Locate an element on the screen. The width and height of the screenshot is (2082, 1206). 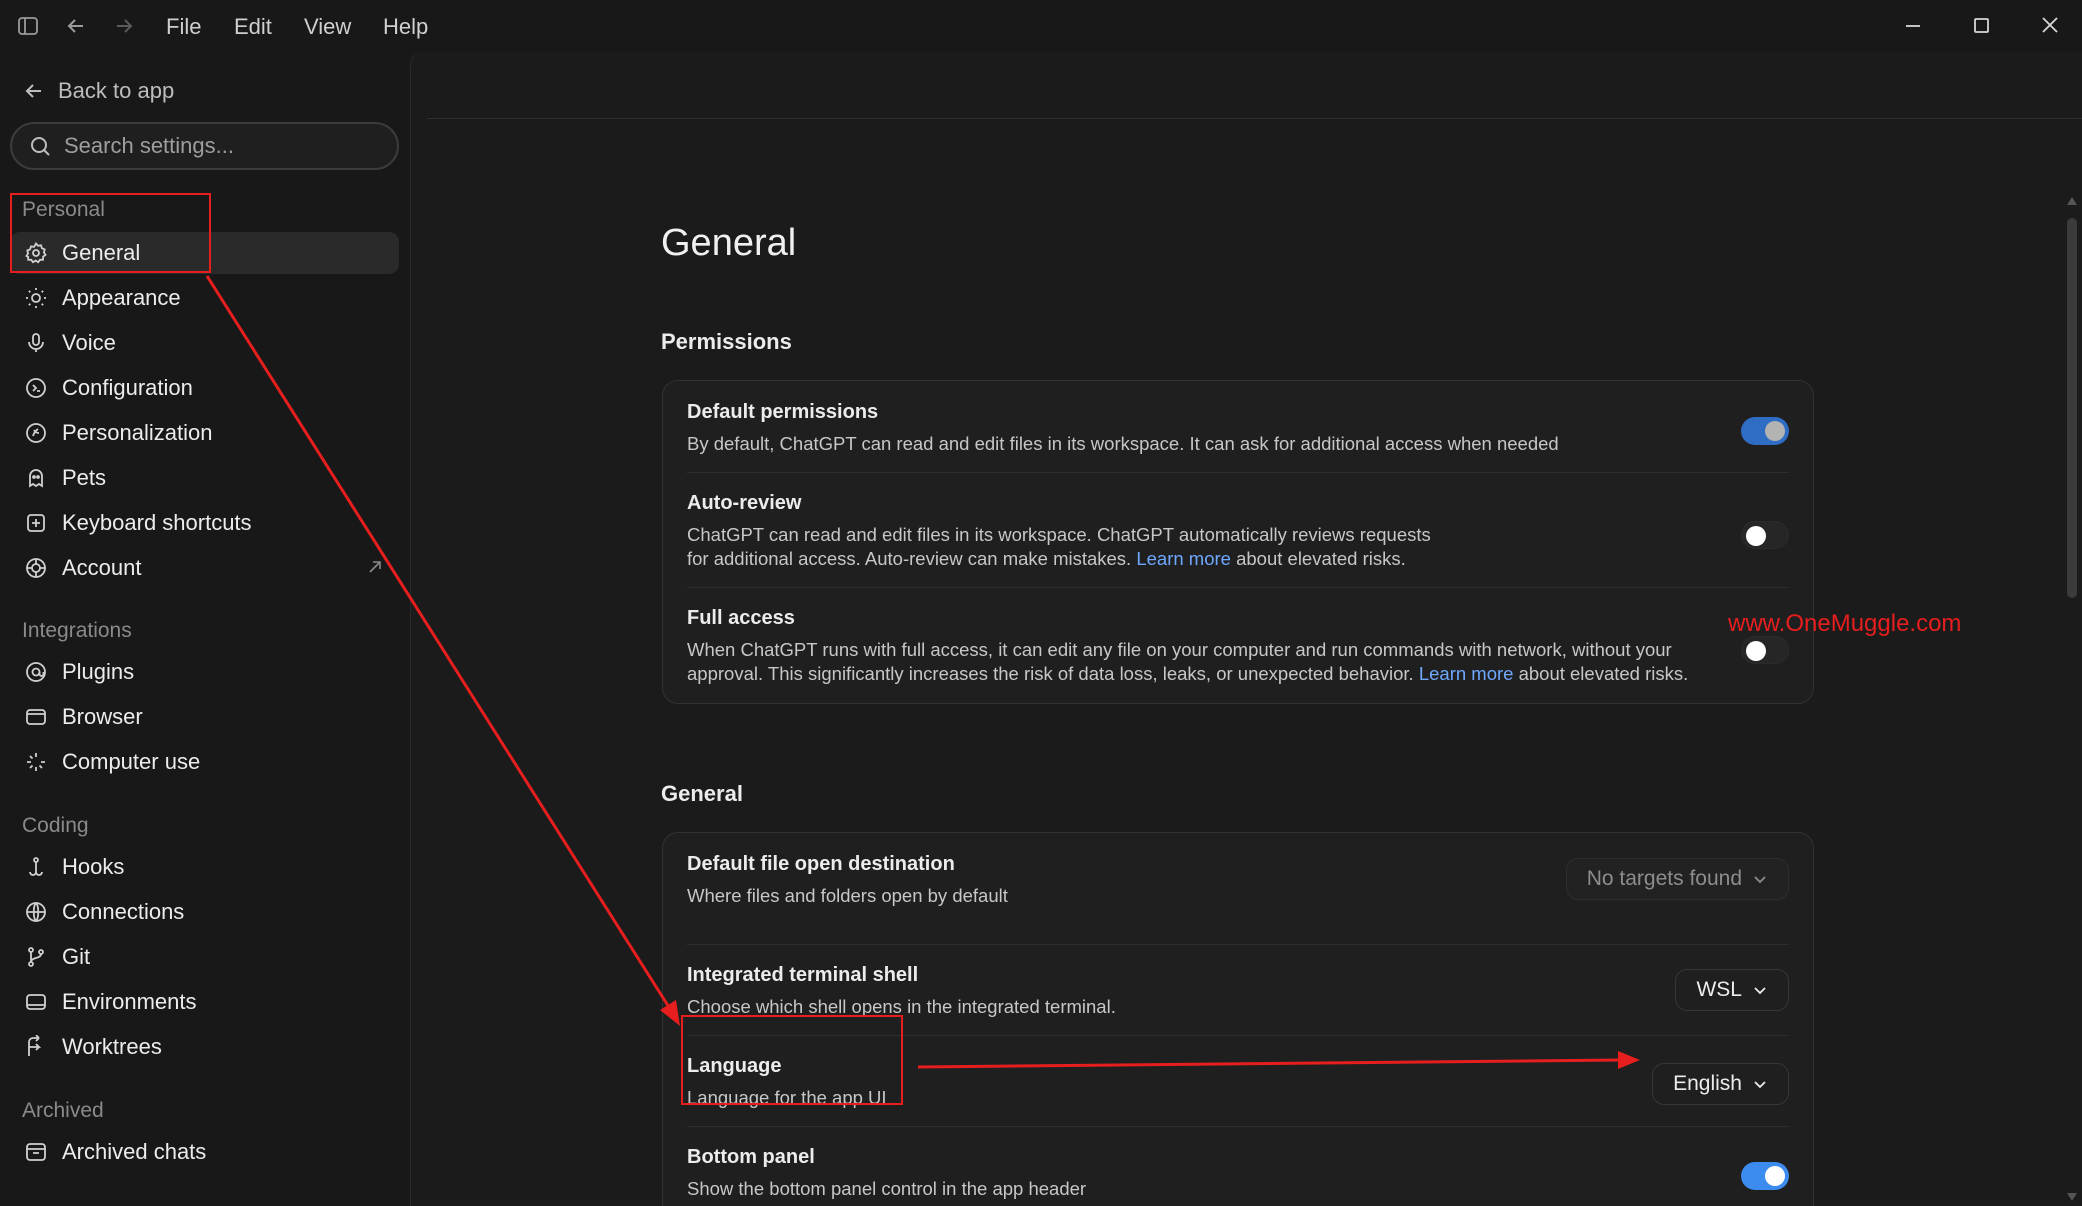
close-icon is located at coordinates (2050, 26).